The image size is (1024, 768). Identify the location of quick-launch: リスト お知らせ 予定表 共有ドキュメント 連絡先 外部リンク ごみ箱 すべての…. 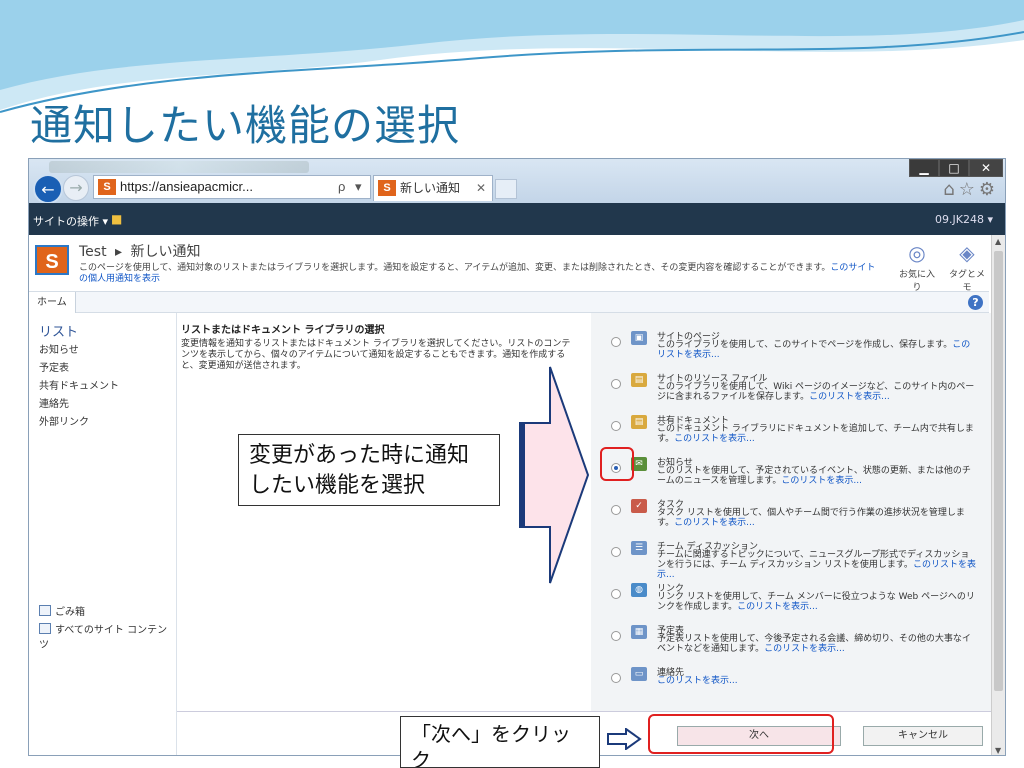
(103, 534).